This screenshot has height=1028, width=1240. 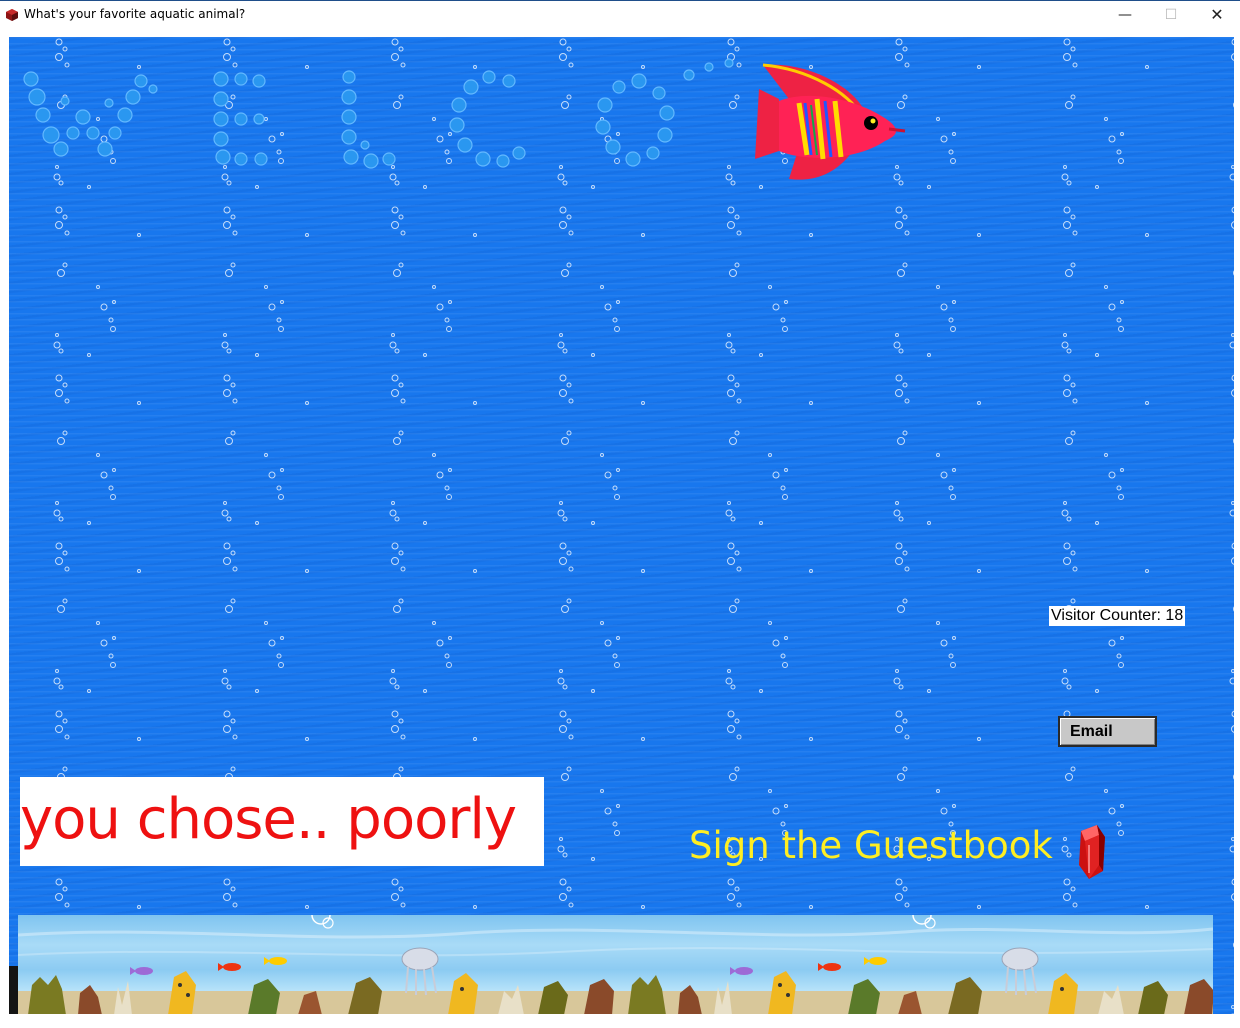 I want to click on close-button: ✕, so click(x=1217, y=16).